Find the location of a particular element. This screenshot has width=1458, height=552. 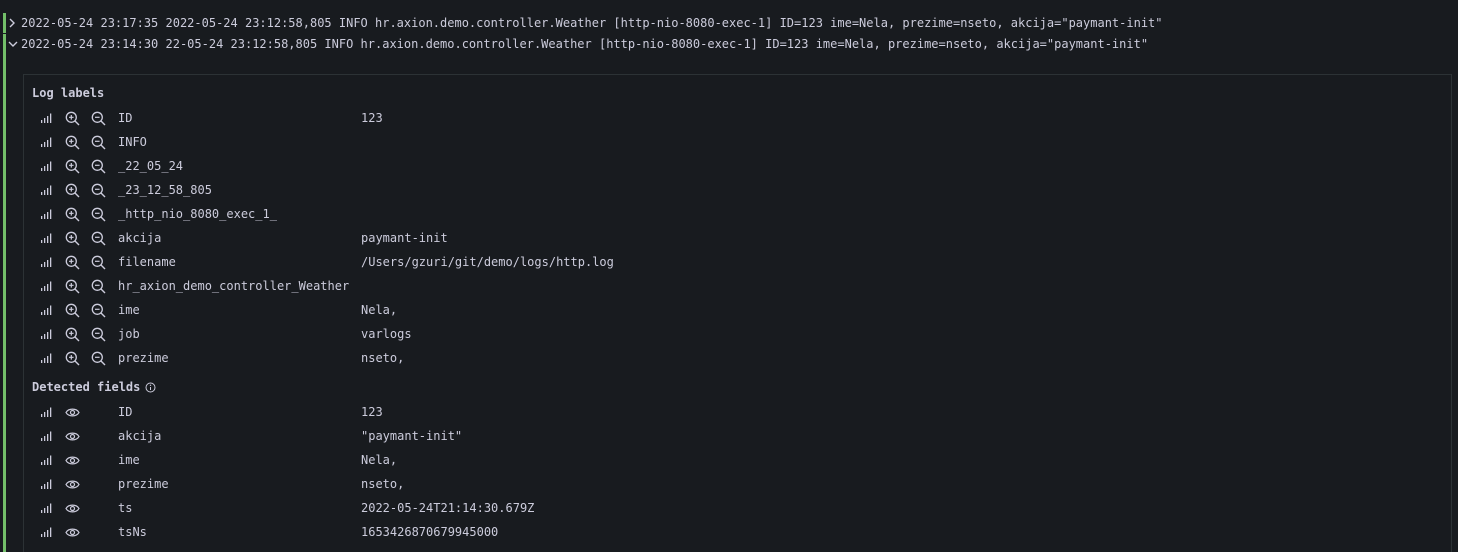

section-title: Detected fields is located at coordinates (86, 387).